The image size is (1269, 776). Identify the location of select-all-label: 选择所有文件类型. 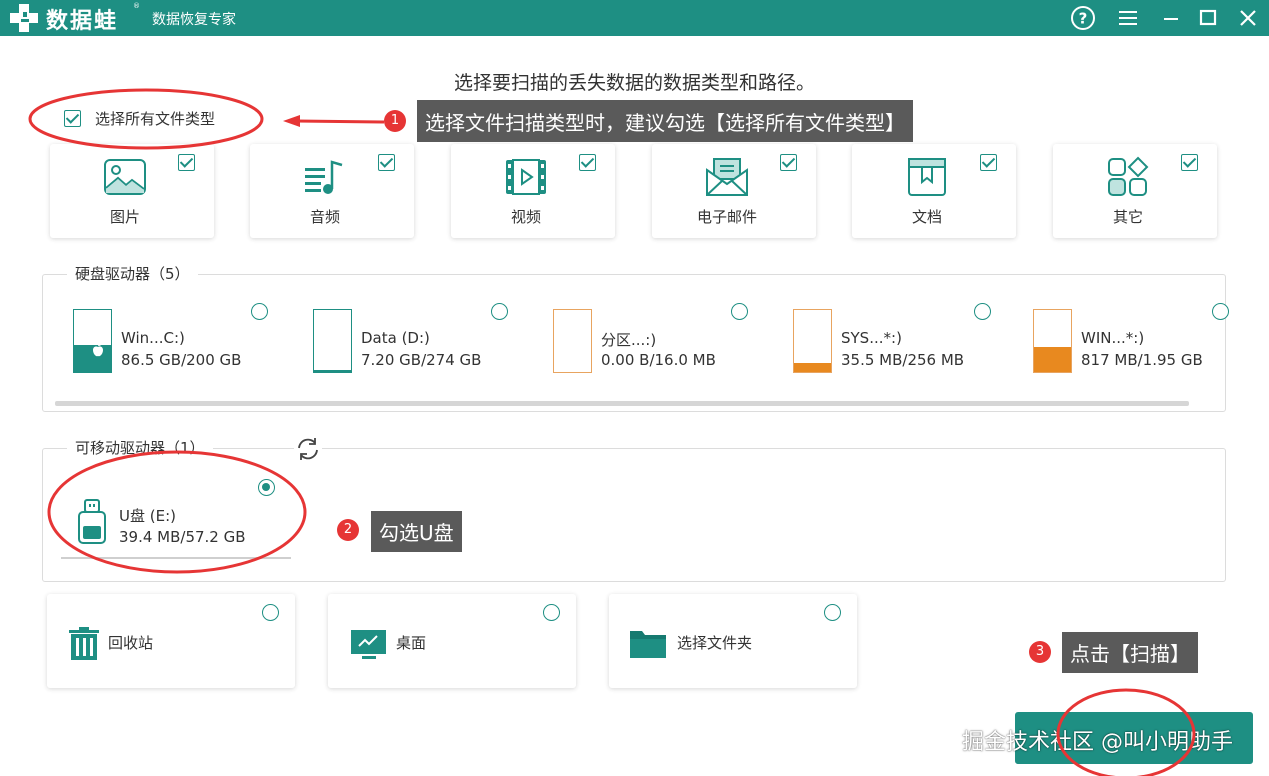
(155, 118).